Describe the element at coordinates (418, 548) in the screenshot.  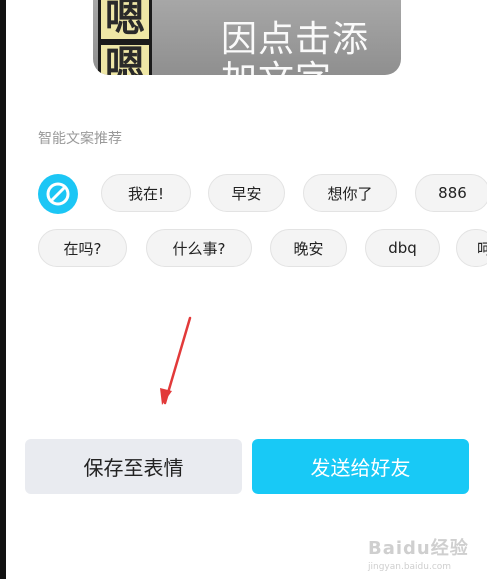
I see `watermark-brand: Baidu经验` at that location.